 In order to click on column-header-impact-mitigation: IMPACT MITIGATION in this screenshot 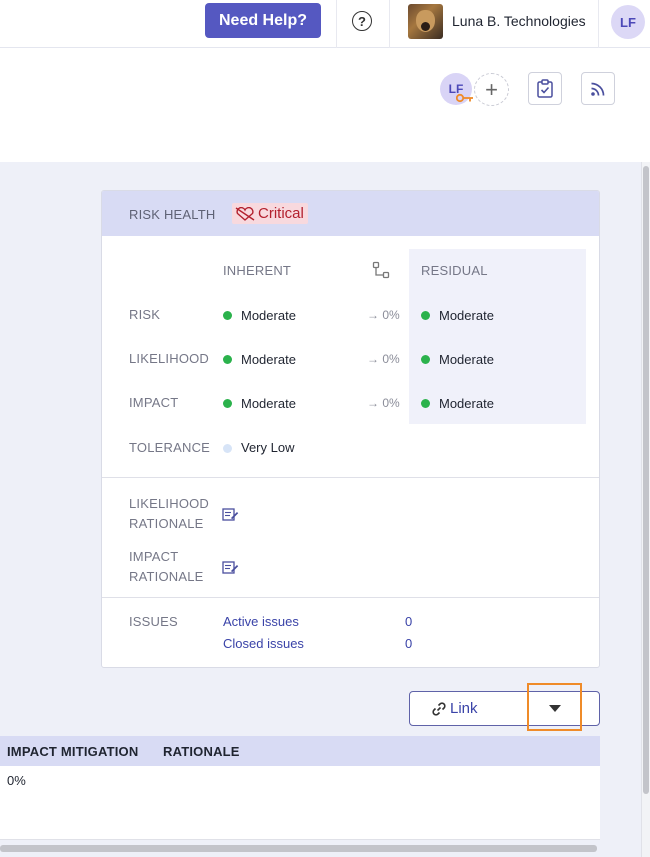, I will do `click(72, 751)`.